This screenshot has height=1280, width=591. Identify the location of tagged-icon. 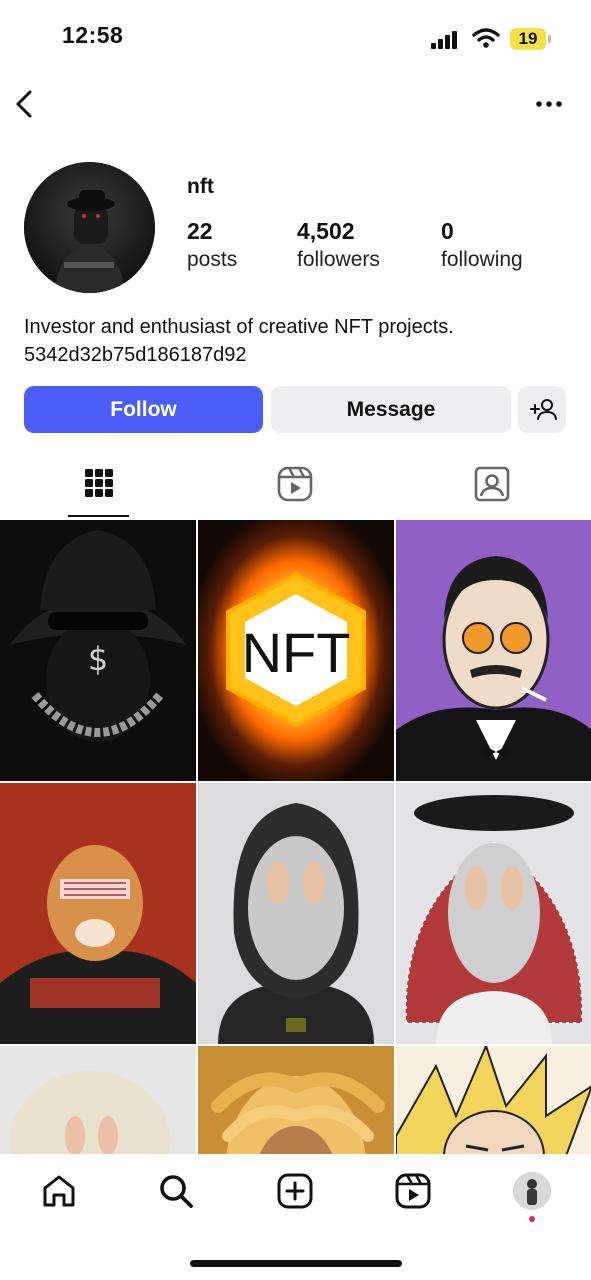
(492, 485).